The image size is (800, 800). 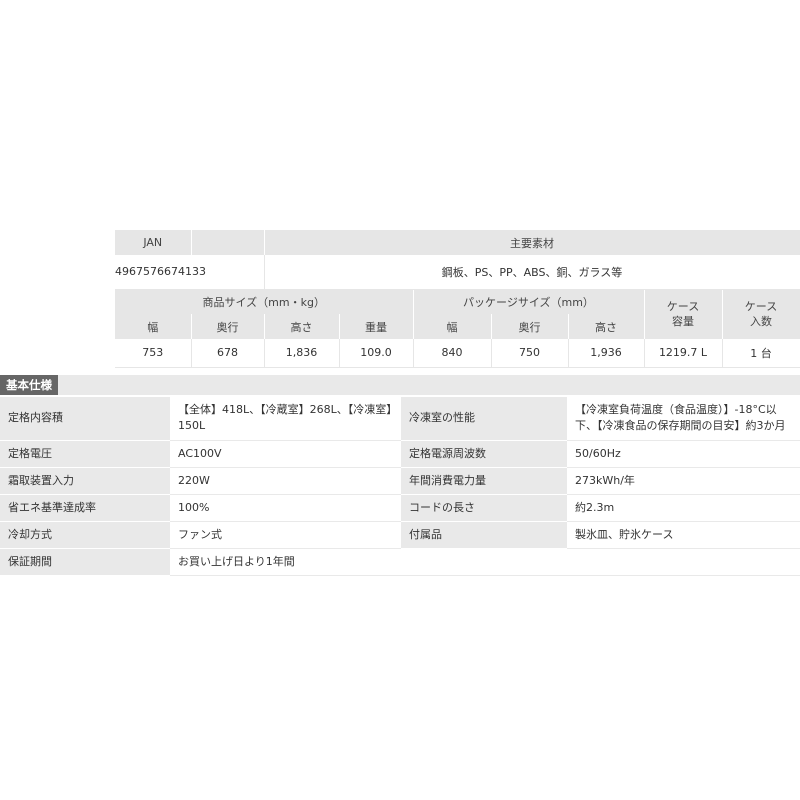 I want to click on spec-row: 定格電圧 AC100V 定格電源周波数 50/60Hz, so click(x=400, y=454).